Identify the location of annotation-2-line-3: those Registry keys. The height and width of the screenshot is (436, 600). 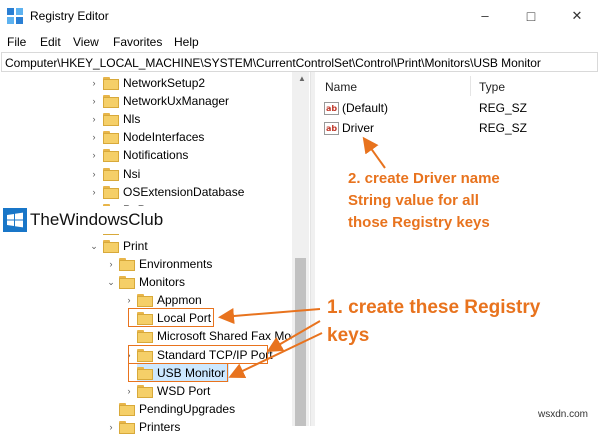
(419, 222).